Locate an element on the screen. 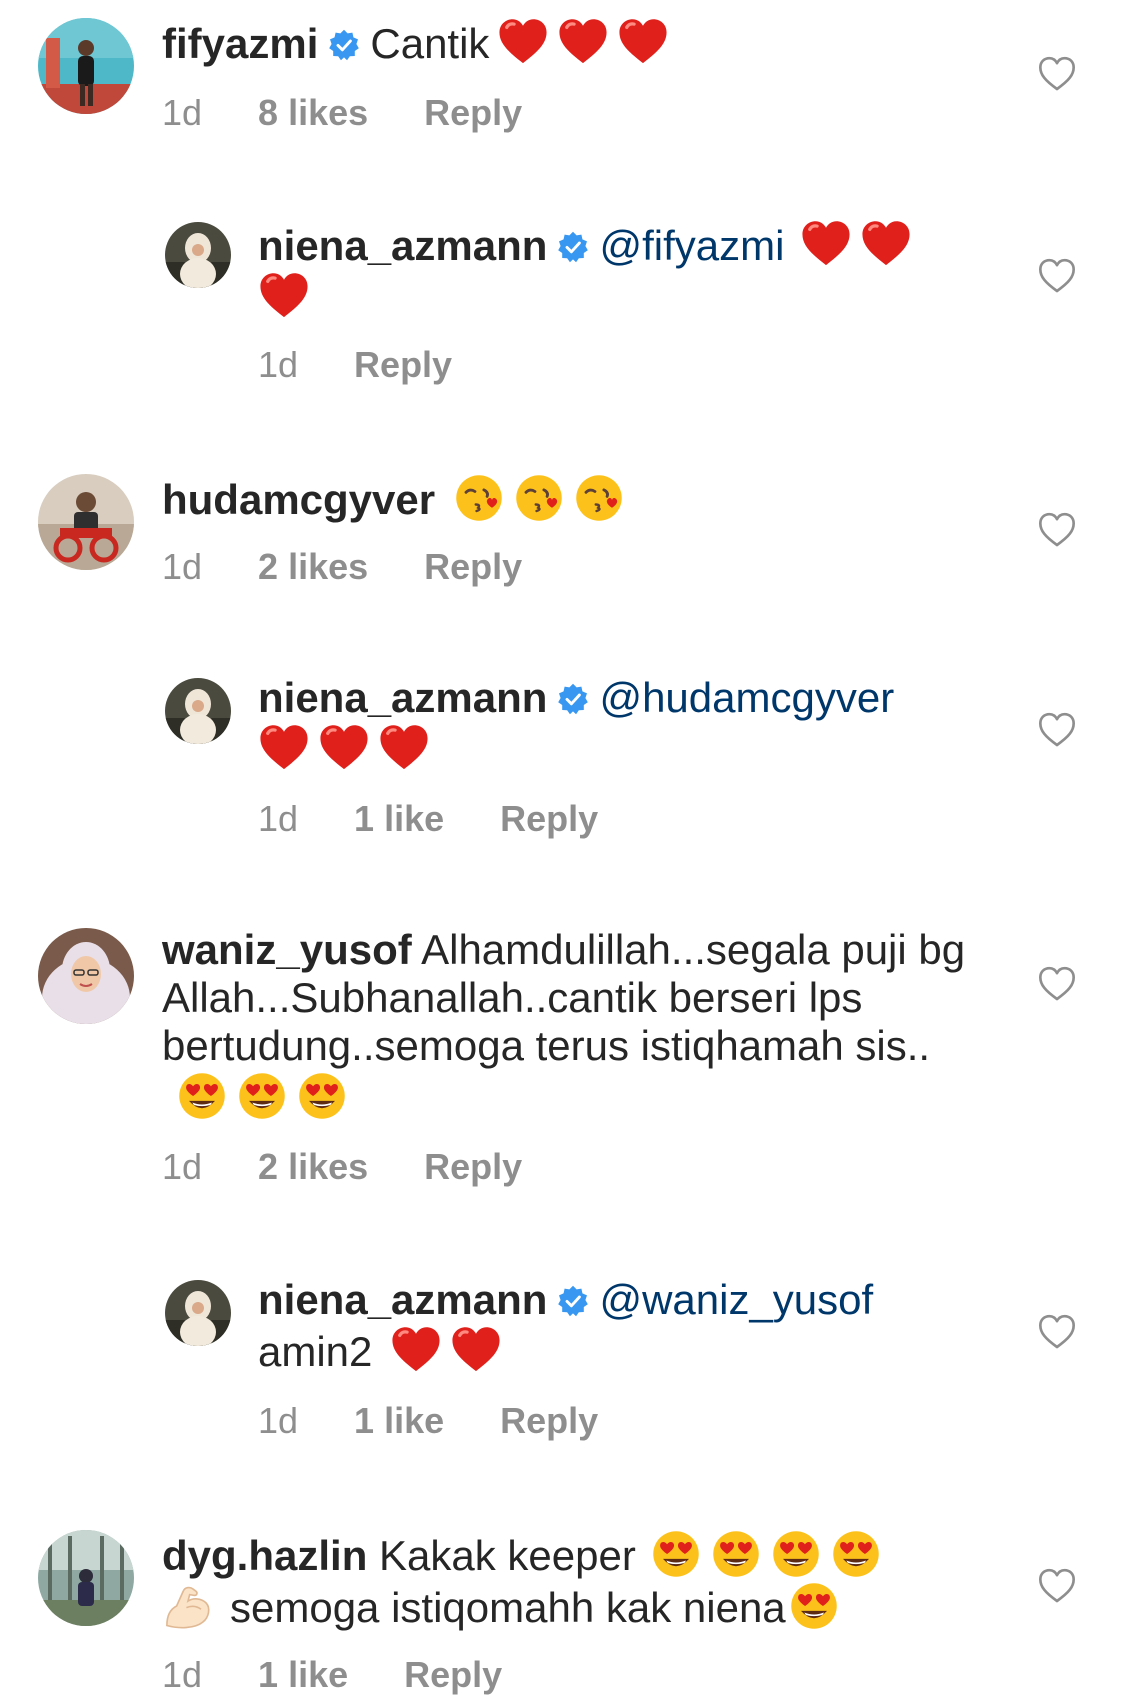 This screenshot has width=1125, height=1704. likes-count: 8 likes is located at coordinates (313, 112).